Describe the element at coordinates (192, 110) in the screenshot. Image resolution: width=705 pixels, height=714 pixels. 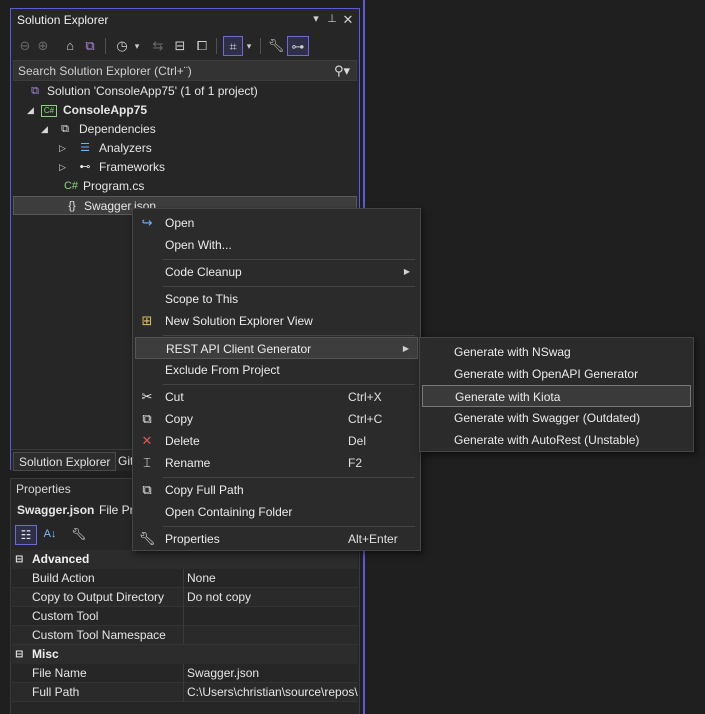
I see `tree-item-project: ◢ C# ConsoleApp75` at that location.